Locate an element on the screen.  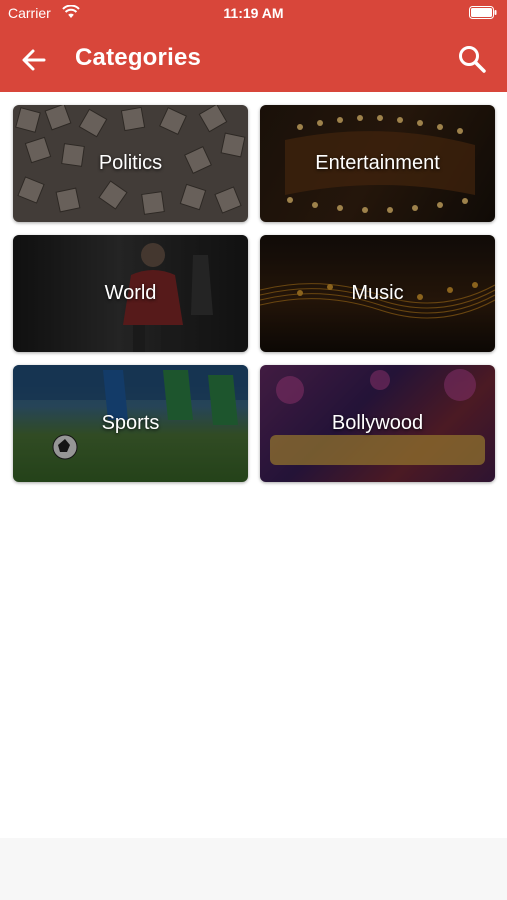
category-card-sports: Sports is located at coordinates (130, 423).